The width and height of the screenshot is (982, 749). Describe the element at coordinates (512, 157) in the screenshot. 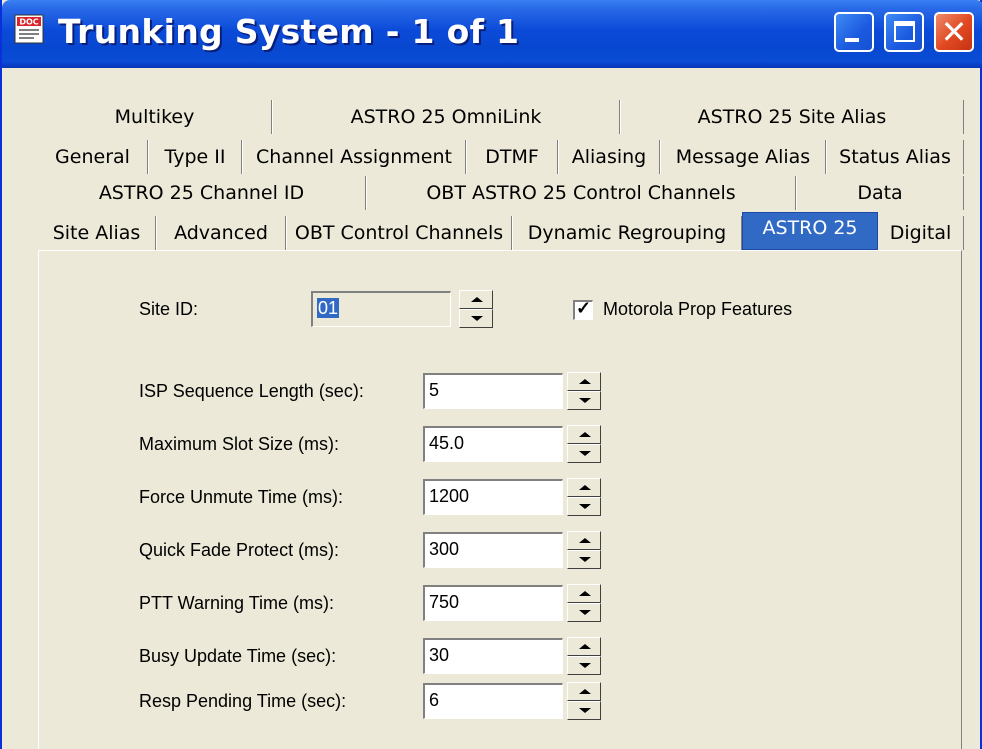

I see `tab-dtmf: DTMF` at that location.